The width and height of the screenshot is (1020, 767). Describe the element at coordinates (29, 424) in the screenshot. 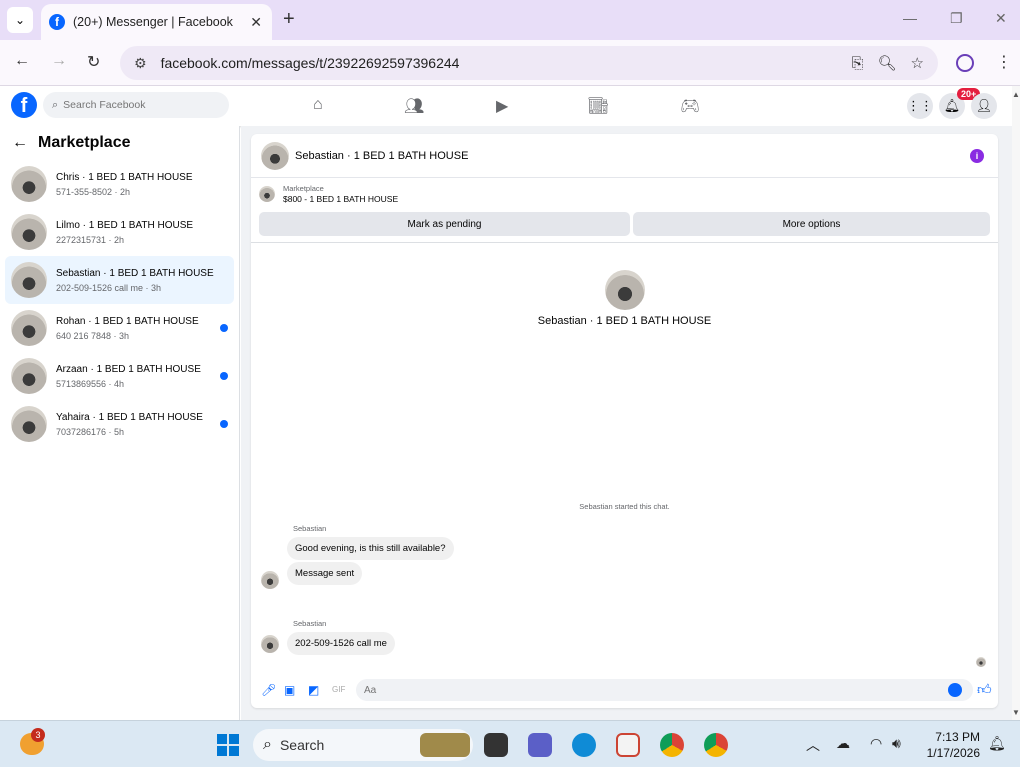

I see `conversation-avatar` at that location.